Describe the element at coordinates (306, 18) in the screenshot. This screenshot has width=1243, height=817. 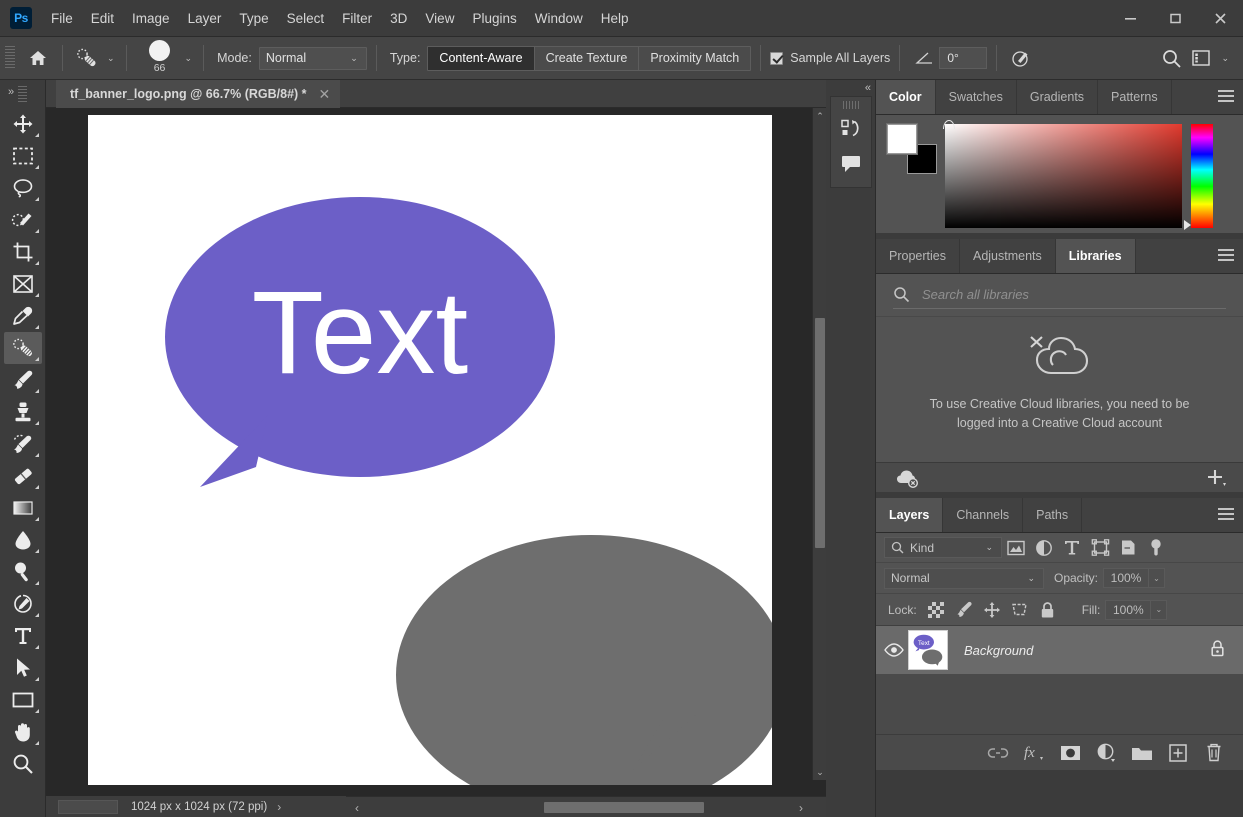
I see `menu-select: Select` at that location.